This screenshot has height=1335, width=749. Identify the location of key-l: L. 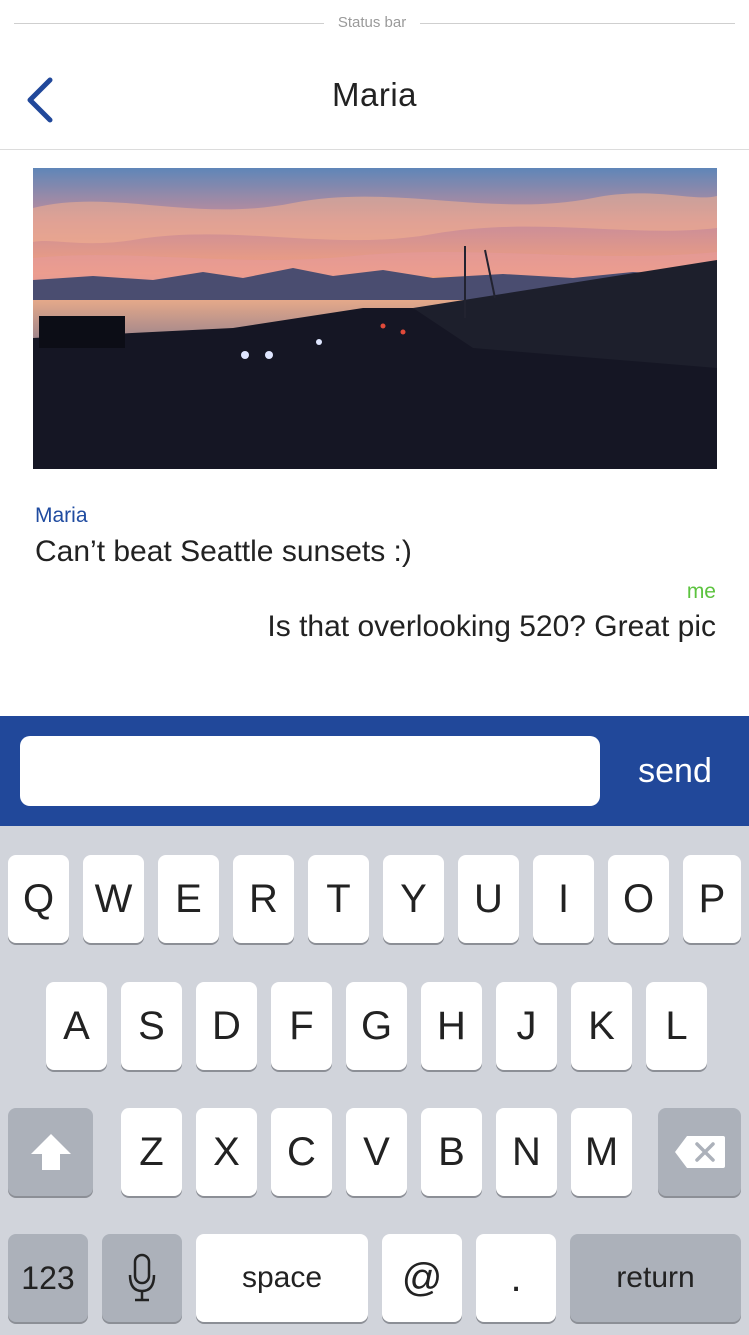
(676, 1026).